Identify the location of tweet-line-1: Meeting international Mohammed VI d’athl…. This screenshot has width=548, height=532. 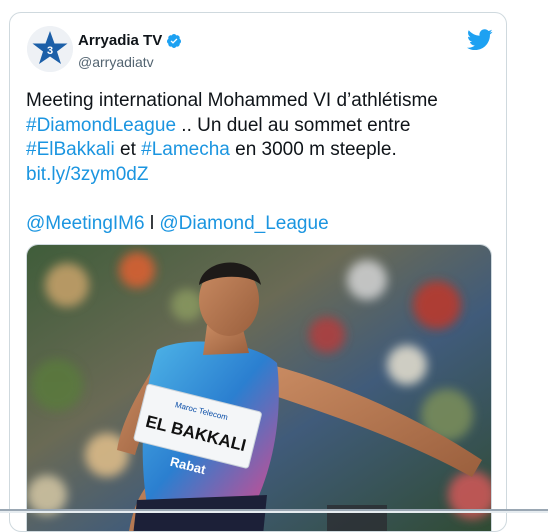
(232, 100).